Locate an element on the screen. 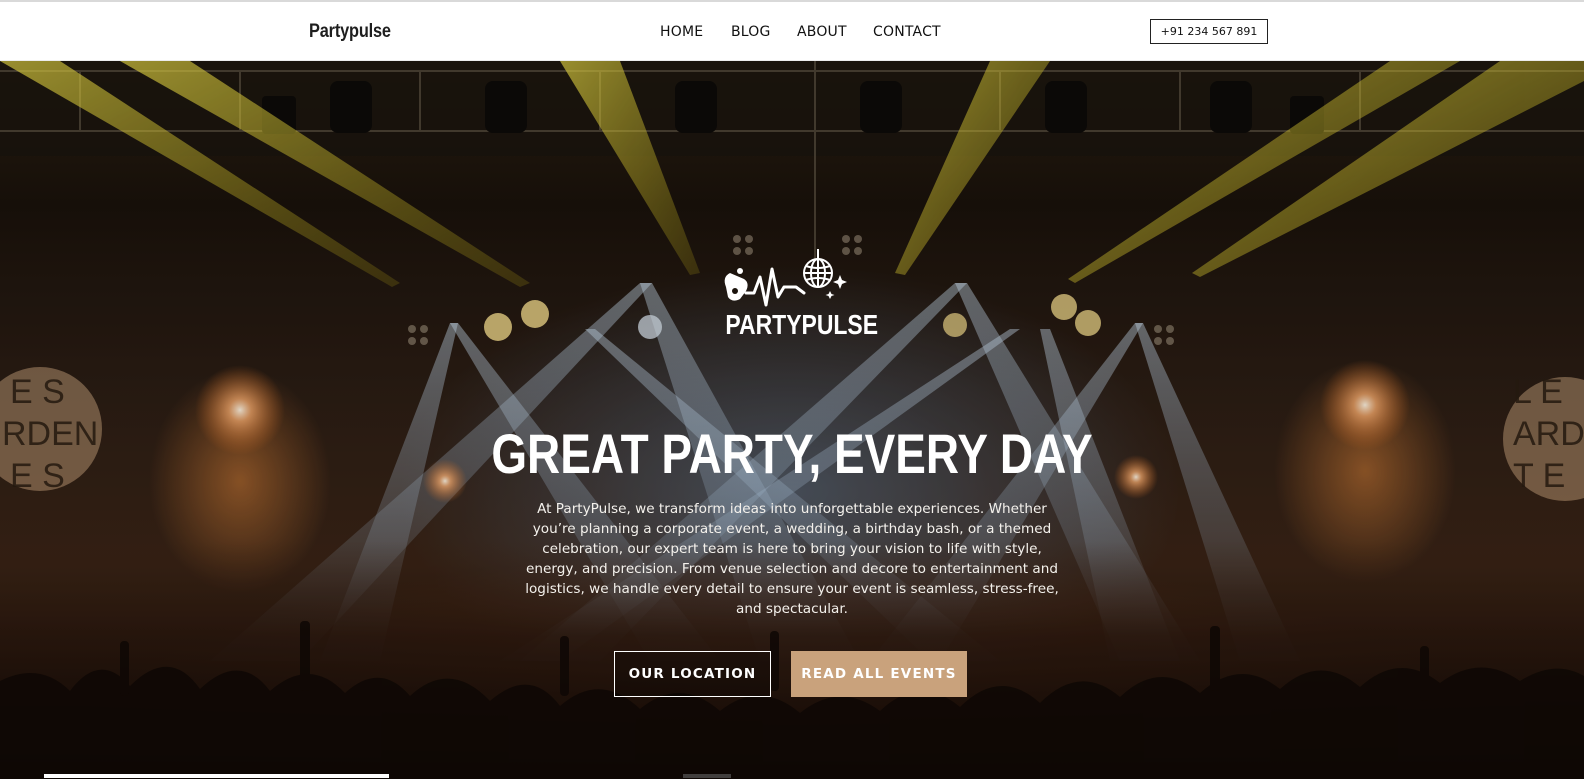 Image resolution: width=1584 pixels, height=779 pixels. logo-wordmark: PARTYPULSE is located at coordinates (802, 324).